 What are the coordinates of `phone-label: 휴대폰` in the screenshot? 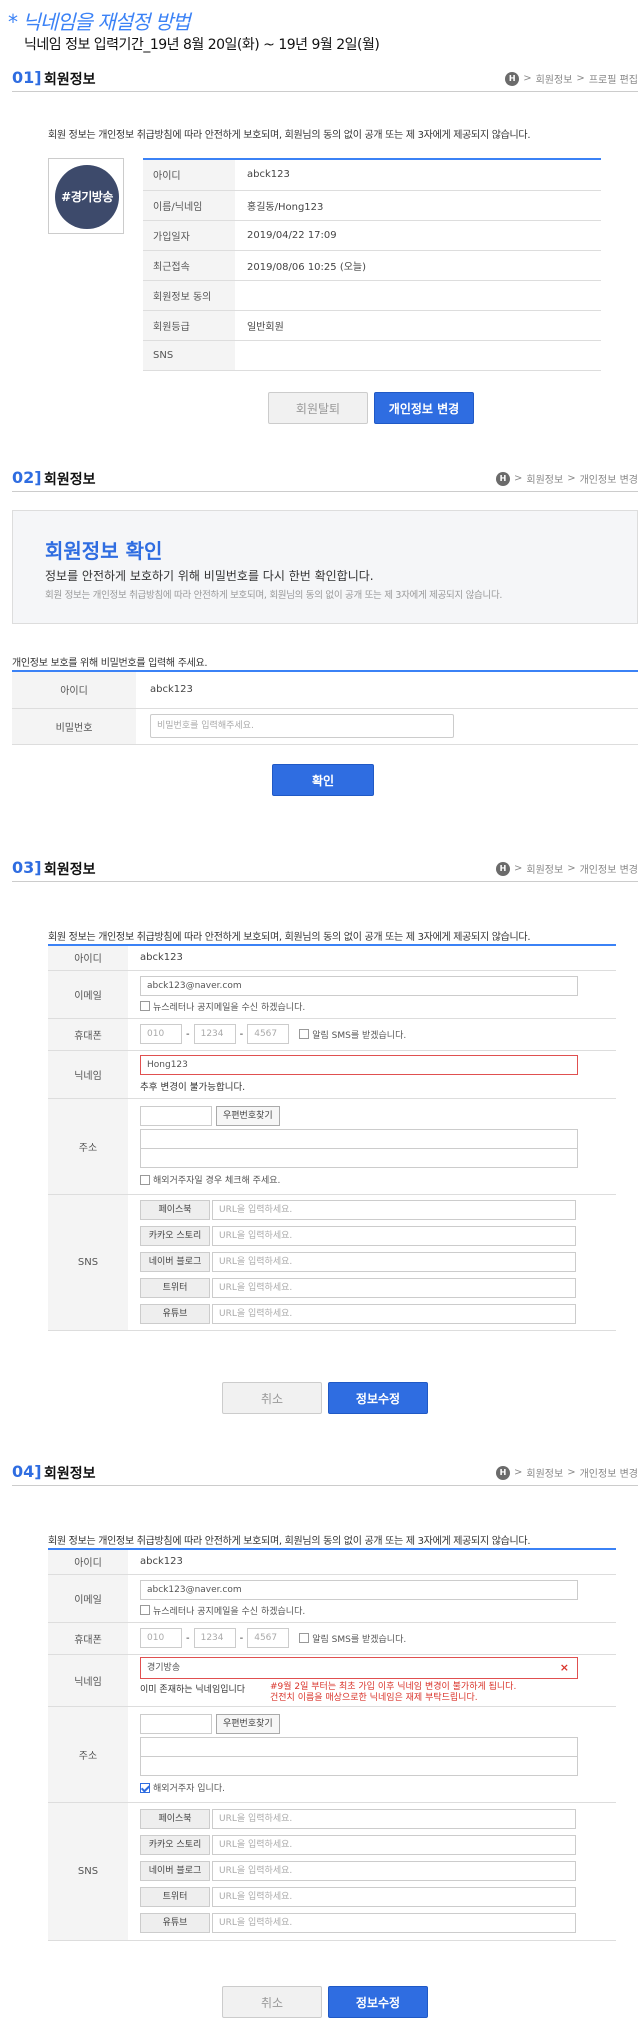 It's located at (88, 1034).